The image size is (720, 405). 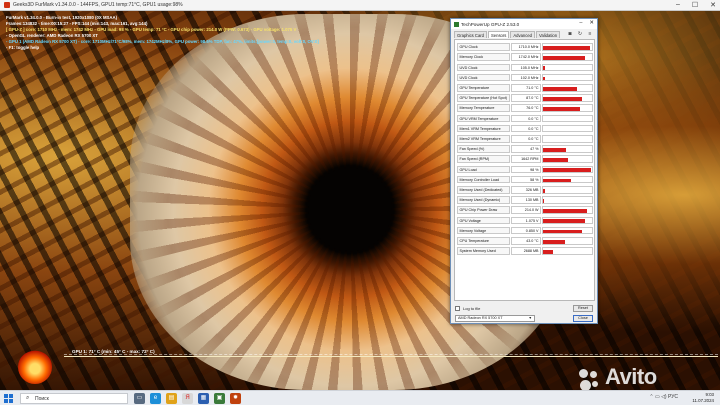 I want to click on maximize-icon: ☐, so click(x=695, y=5).